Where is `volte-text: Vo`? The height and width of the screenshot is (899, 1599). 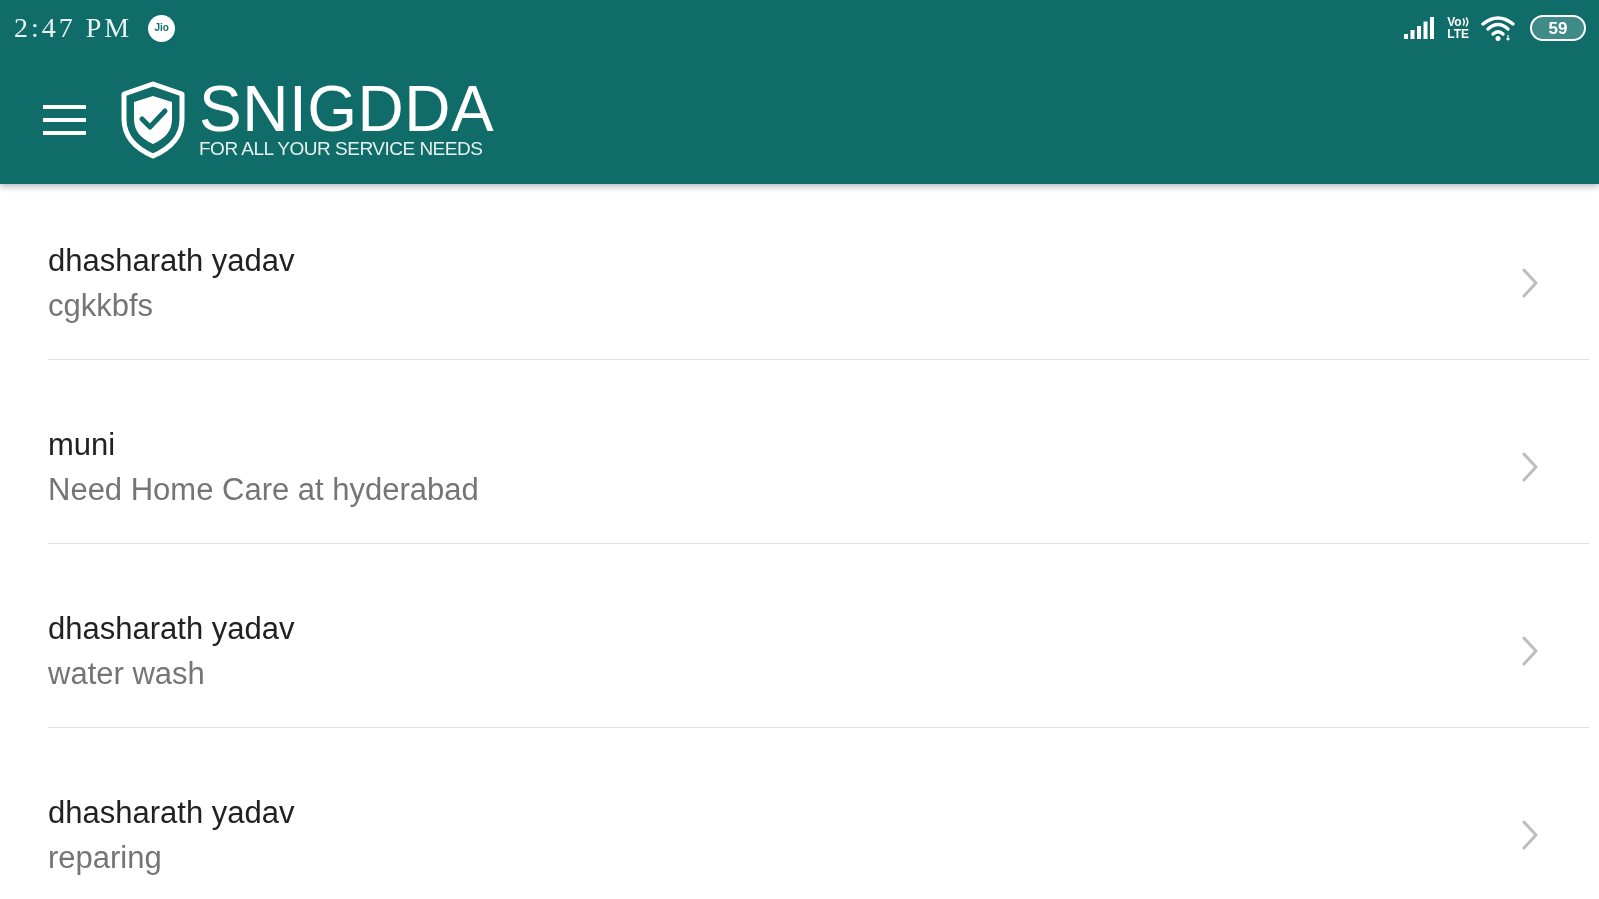 volte-text: Vo is located at coordinates (1454, 22).